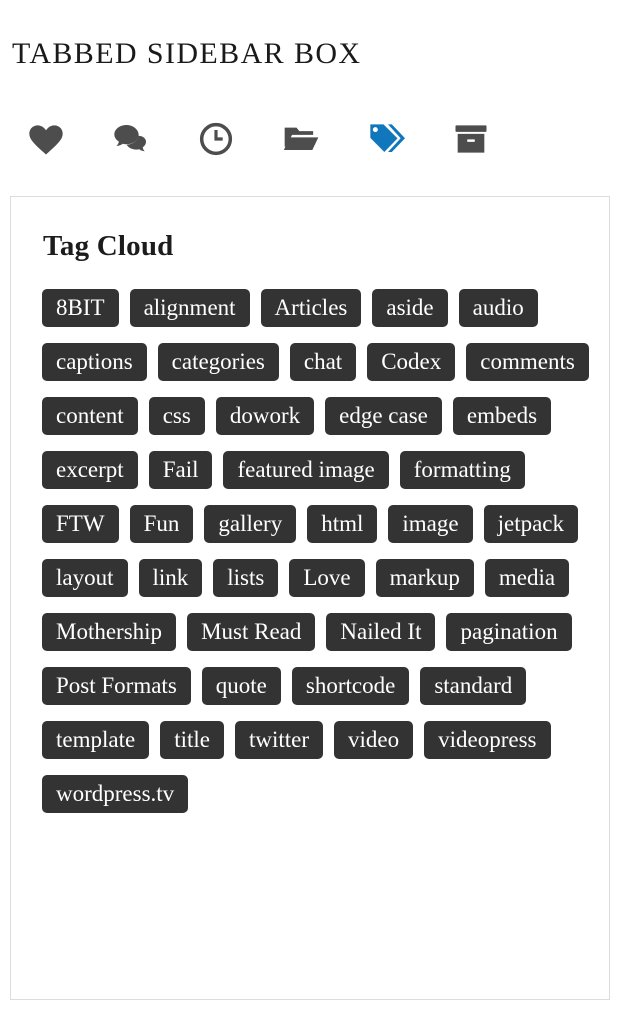 This screenshot has height=1012, width=626. I want to click on tab-archives, so click(493, 139).